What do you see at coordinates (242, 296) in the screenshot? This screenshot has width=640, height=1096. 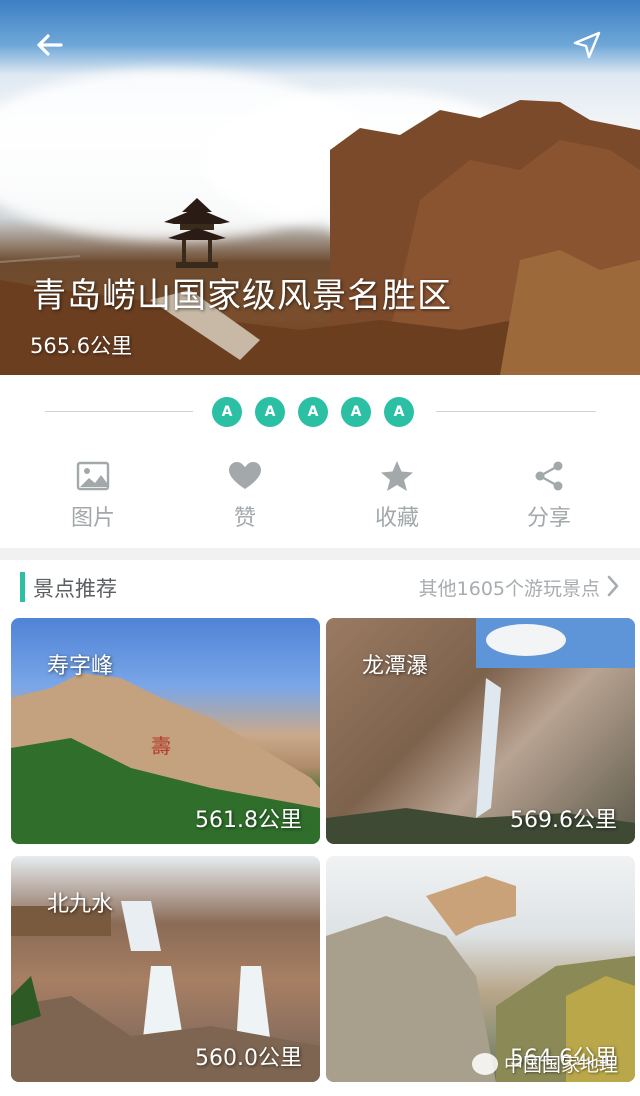 I see `page-title: 青岛崂山国家级风景名胜区` at bounding box center [242, 296].